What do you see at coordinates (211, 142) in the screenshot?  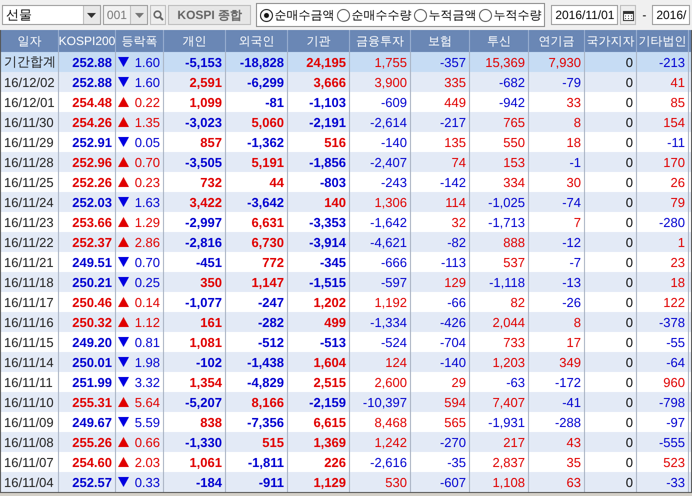 I see `table-cell: 857` at bounding box center [211, 142].